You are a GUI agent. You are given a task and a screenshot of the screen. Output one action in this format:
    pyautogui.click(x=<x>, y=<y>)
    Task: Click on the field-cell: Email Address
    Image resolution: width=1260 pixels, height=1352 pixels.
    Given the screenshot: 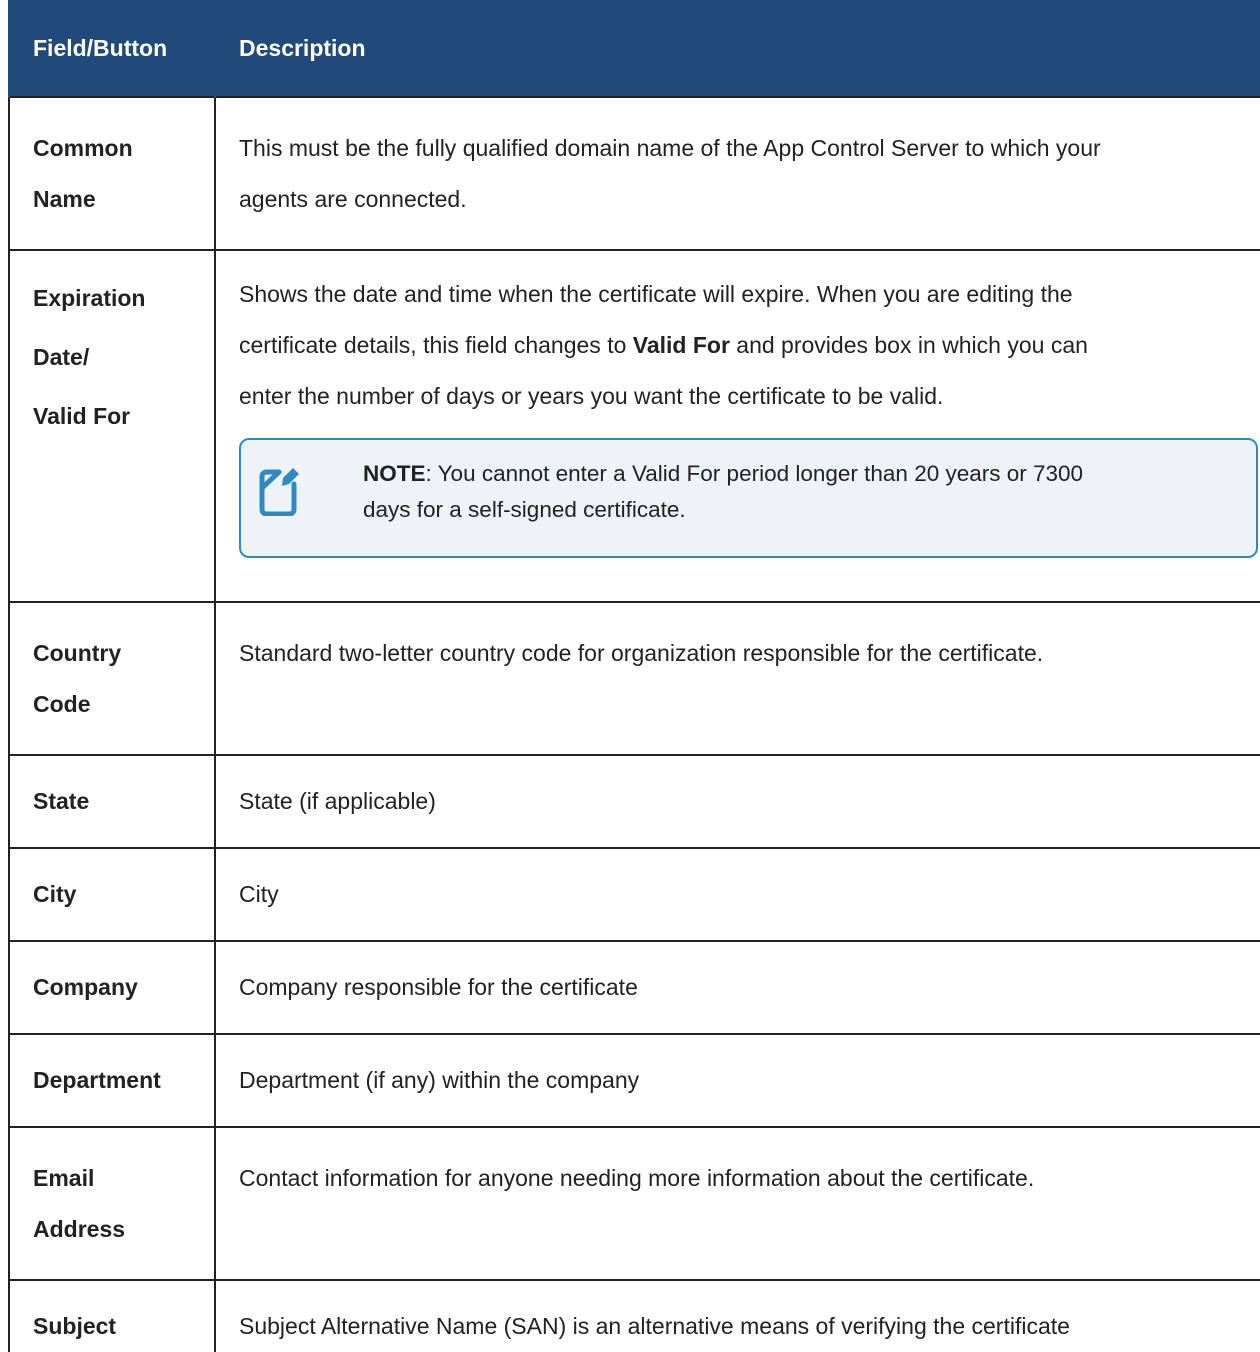 What is the action you would take?
    pyautogui.click(x=112, y=1203)
    